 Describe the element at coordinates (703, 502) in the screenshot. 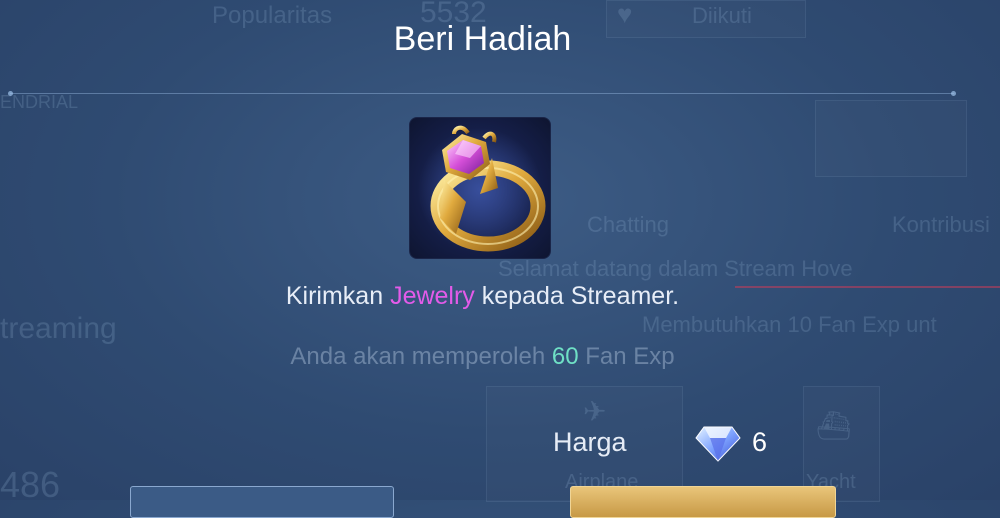

I see `confirm-button` at that location.